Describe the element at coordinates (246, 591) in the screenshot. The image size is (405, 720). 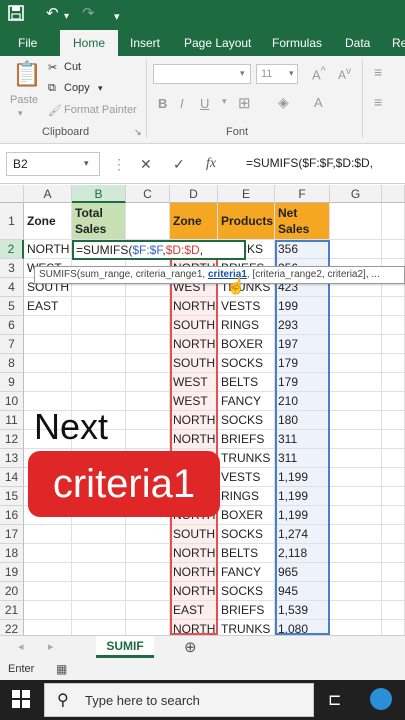
I see `table-product-cell: SOCKS` at that location.